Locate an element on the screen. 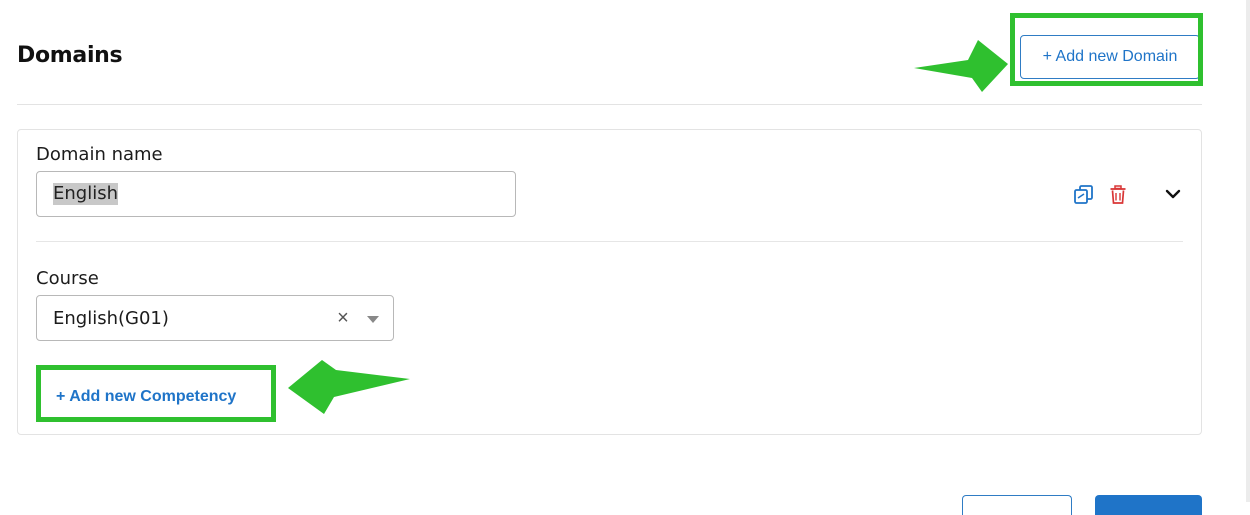 The image size is (1250, 515). course-label: Course is located at coordinates (67, 278).